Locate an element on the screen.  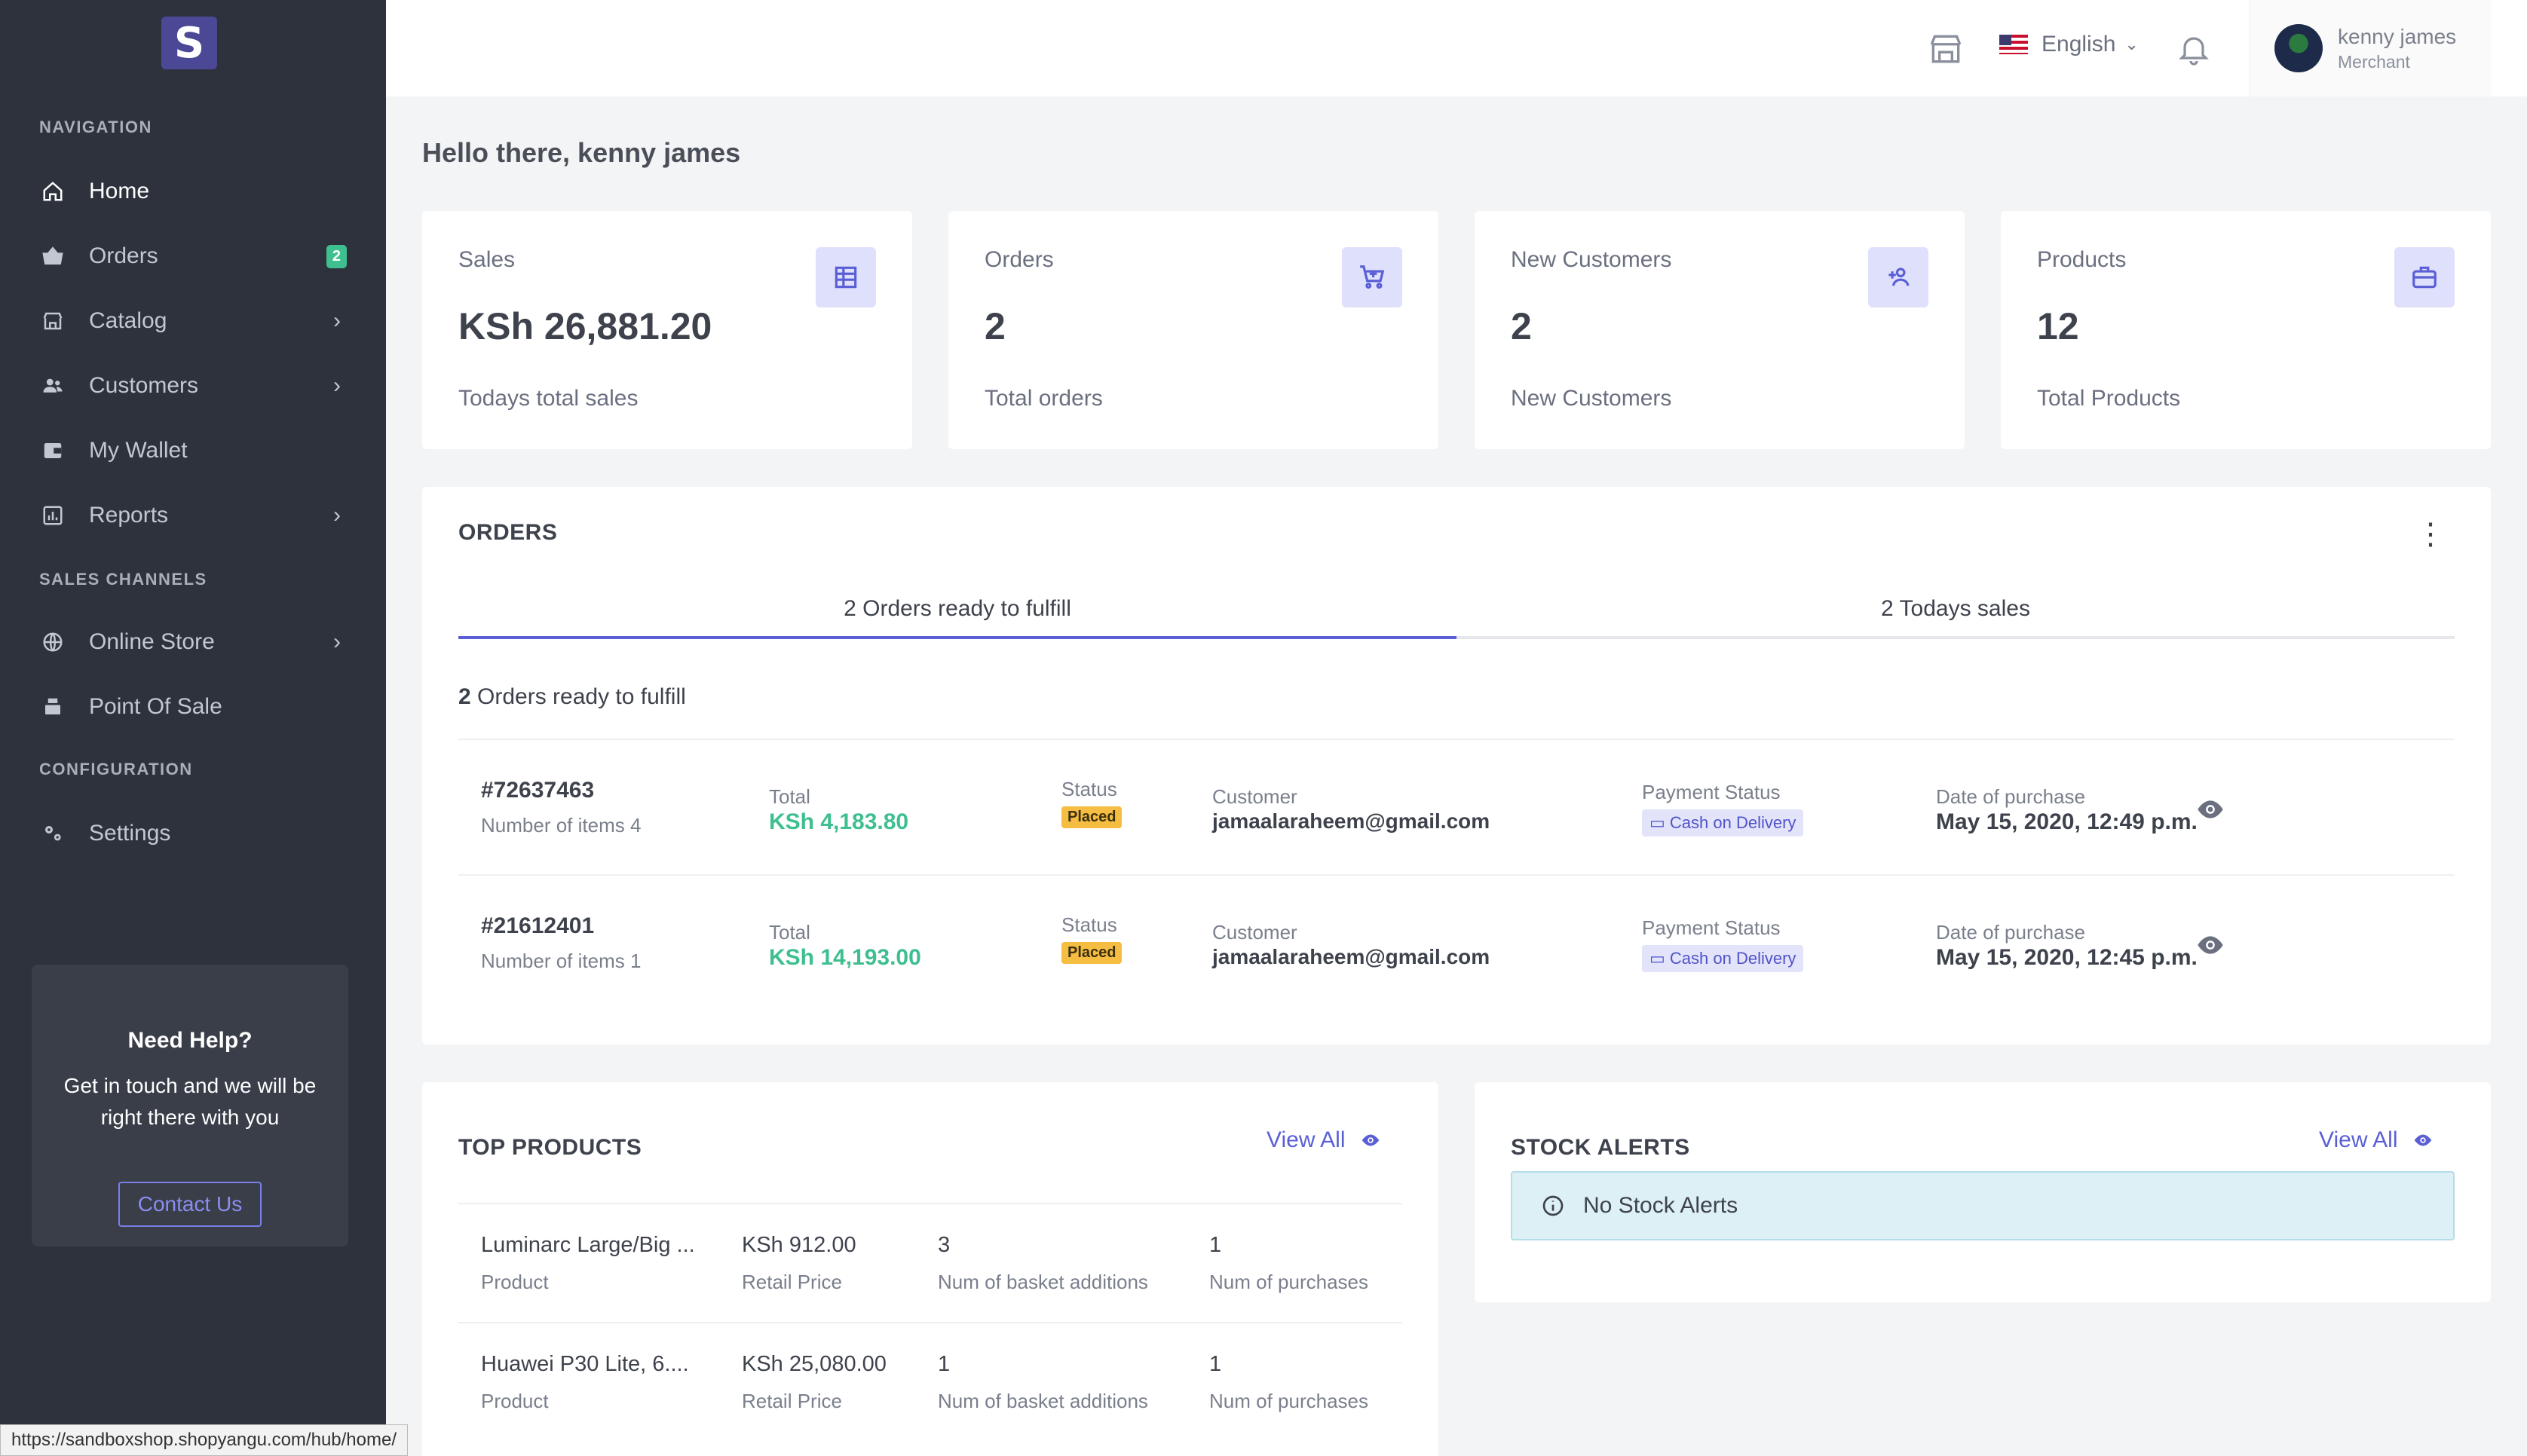
sidebar-item-online-store: Online Store › is located at coordinates (194, 642).